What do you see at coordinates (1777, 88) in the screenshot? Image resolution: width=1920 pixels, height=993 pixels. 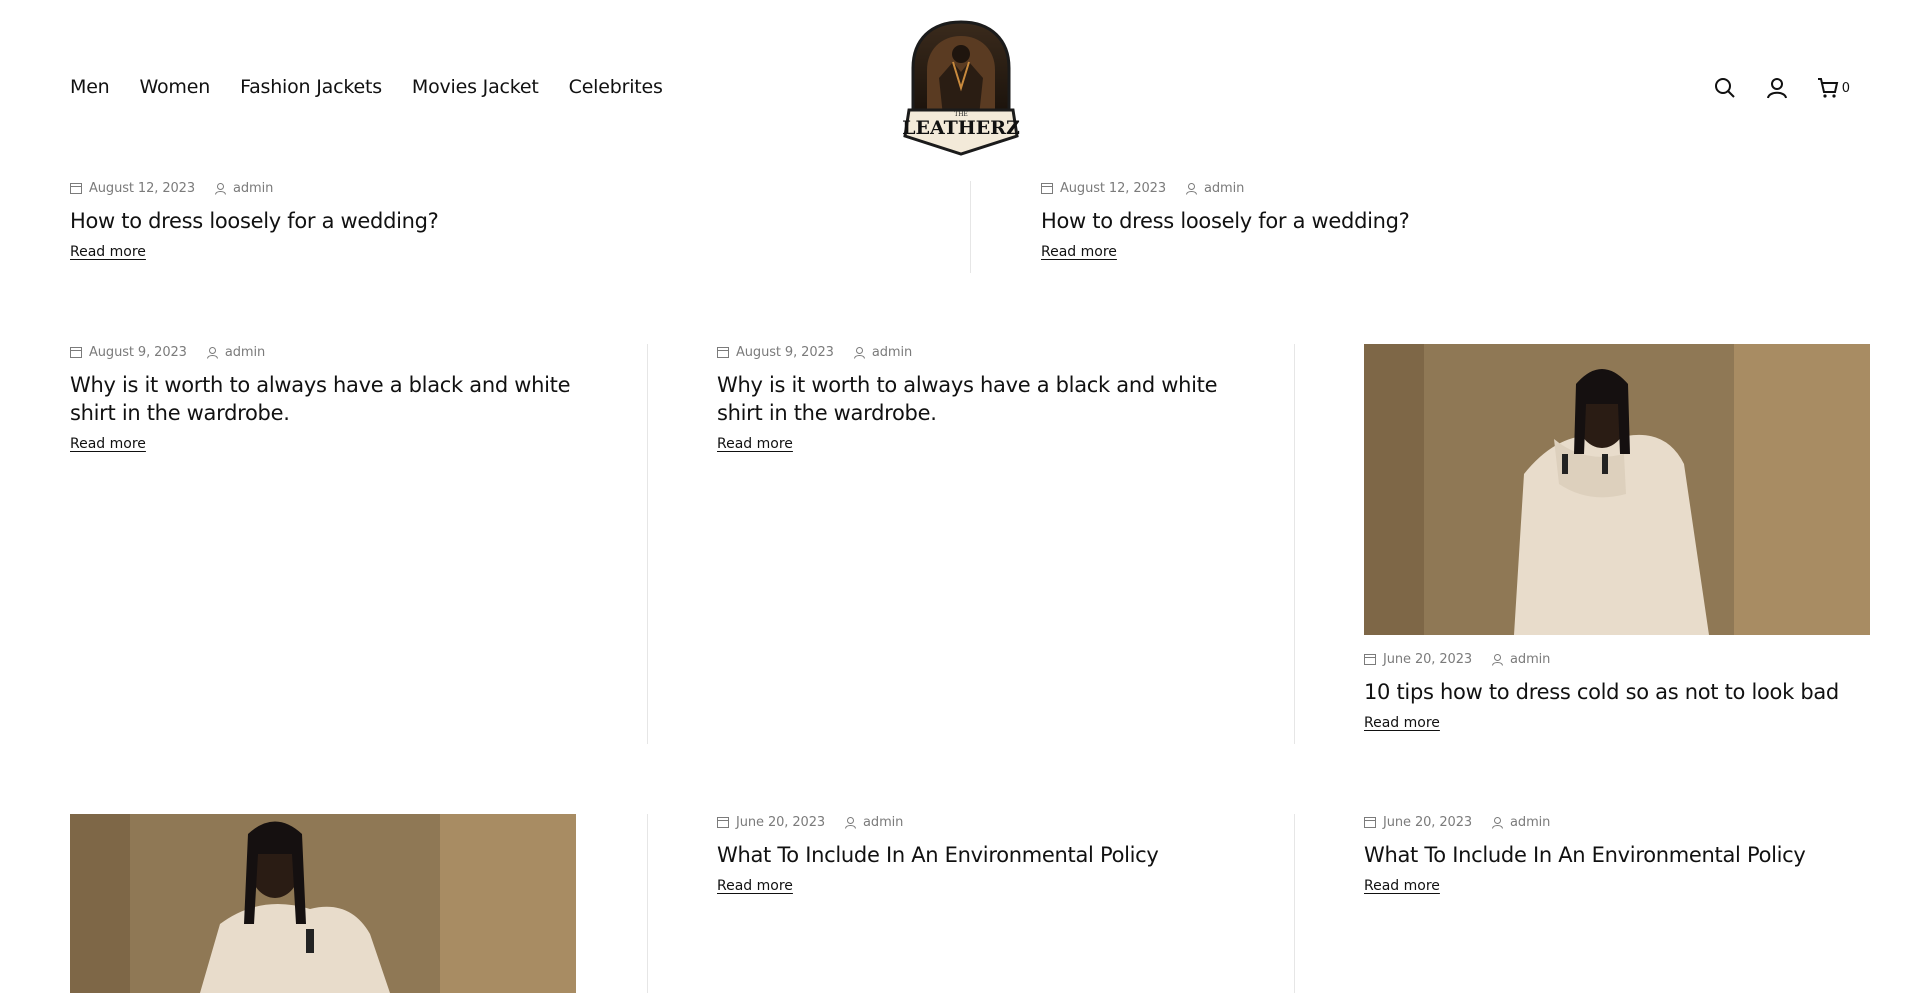 I see `user-icon` at bounding box center [1777, 88].